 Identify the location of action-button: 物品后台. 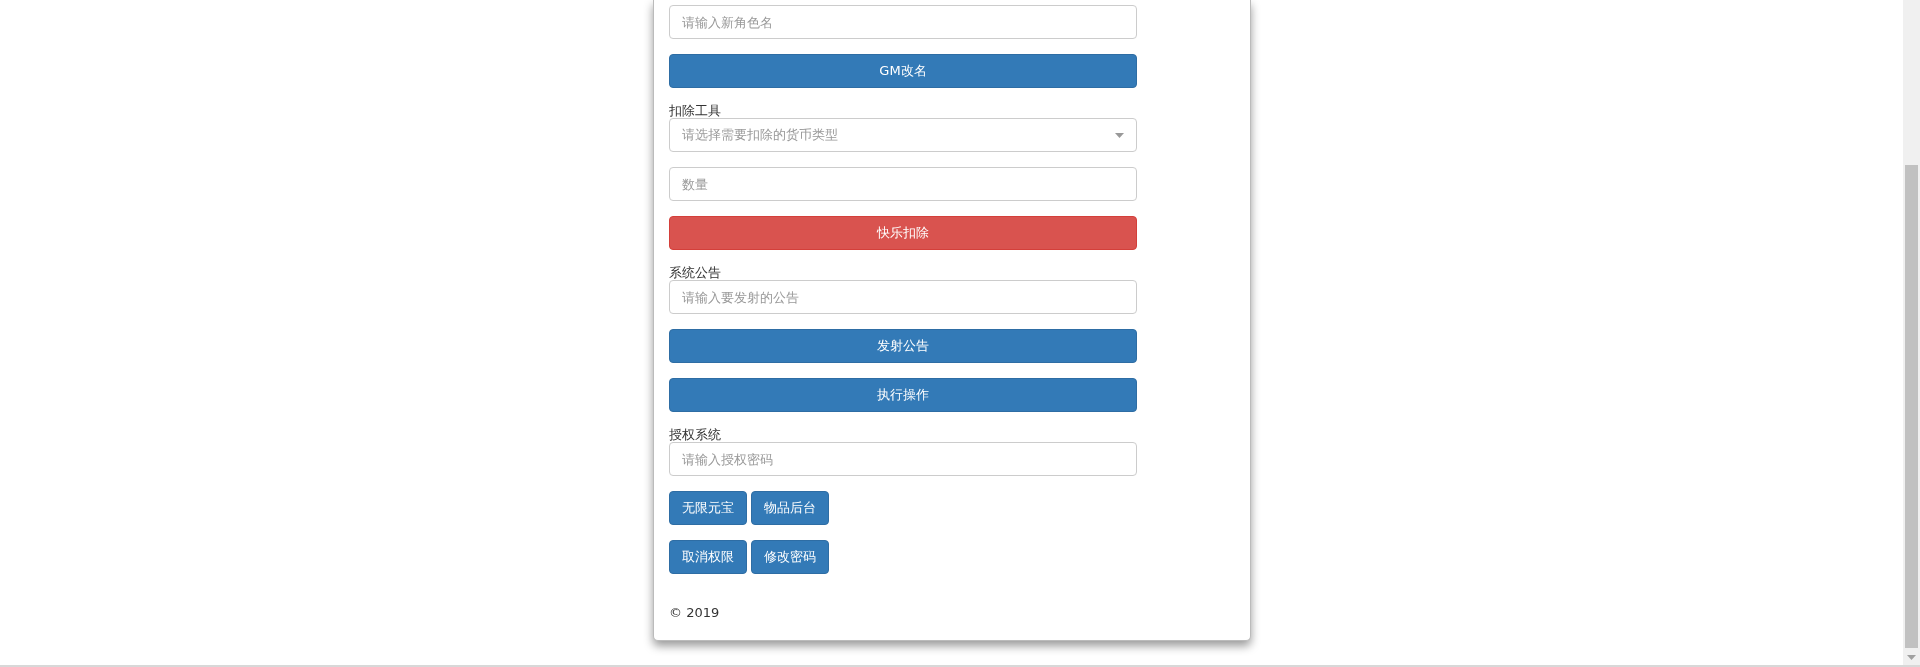
(790, 508).